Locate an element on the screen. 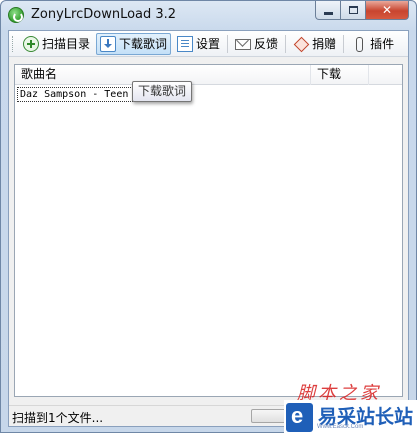 This screenshot has height=433, width=417. download-lyrics-label: 下载歌词 is located at coordinates (143, 44).